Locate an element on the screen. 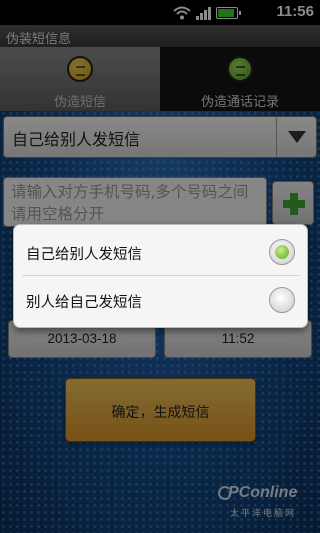 The image size is (320, 533). radio-checked-icon is located at coordinates (282, 252).